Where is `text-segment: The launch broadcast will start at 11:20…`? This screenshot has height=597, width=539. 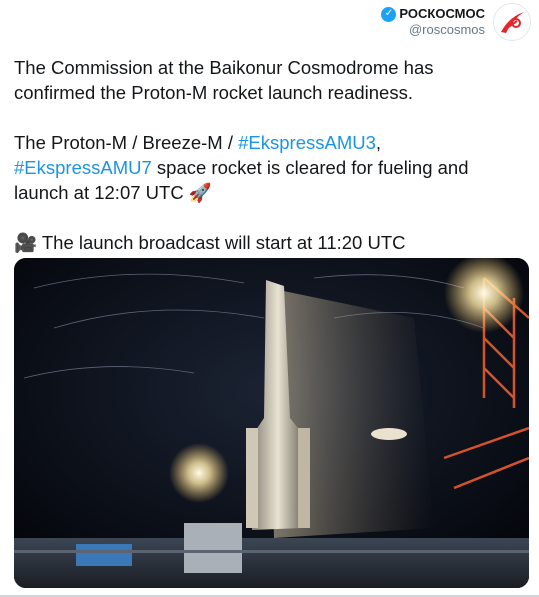 text-segment: The launch broadcast will start at 11:20… is located at coordinates (221, 242).